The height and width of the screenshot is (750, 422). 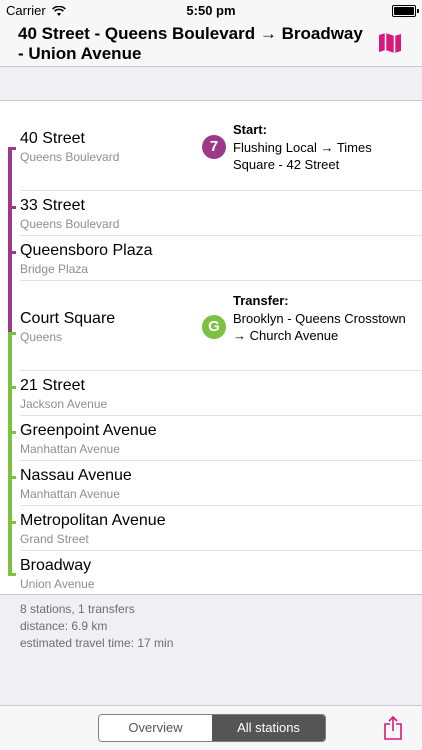 What do you see at coordinates (393, 730) in the screenshot?
I see `share-icon` at bounding box center [393, 730].